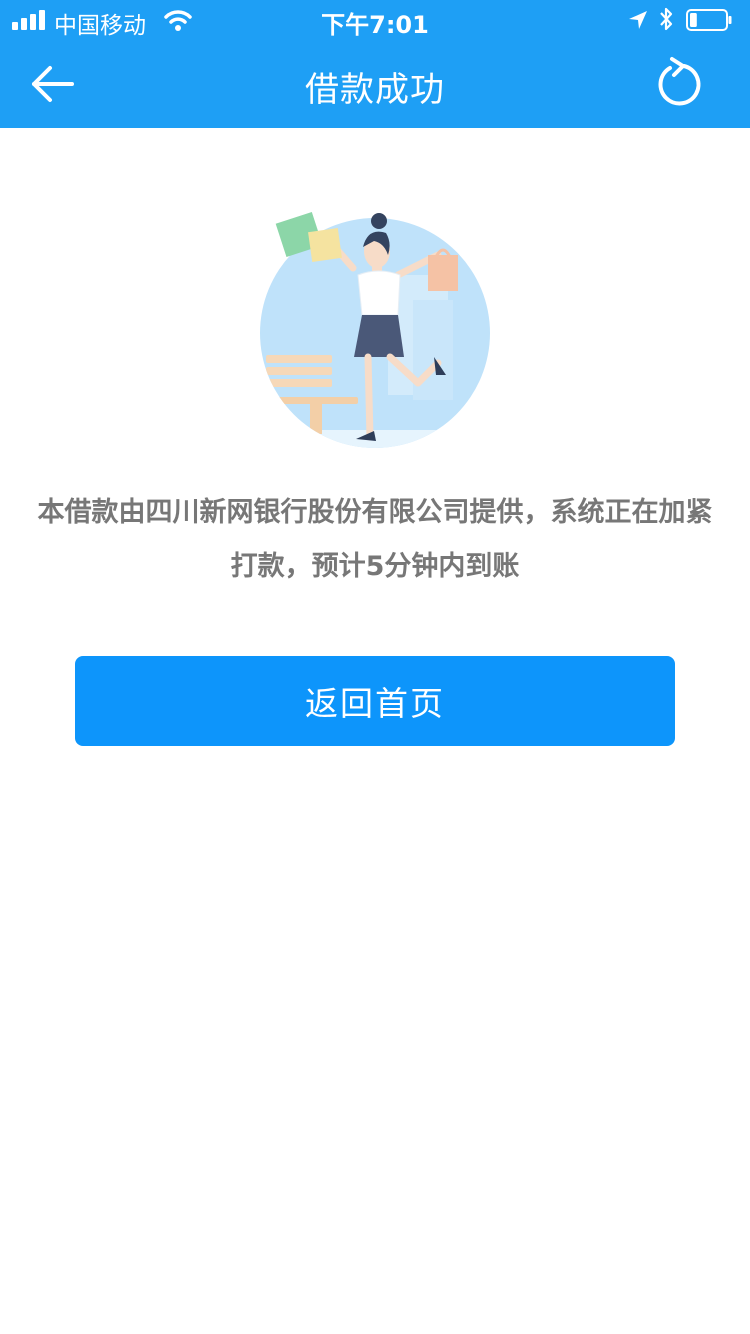 This screenshot has width=750, height=1334. I want to click on status-bar: 中国移动 下午7:01, so click(375, 20).